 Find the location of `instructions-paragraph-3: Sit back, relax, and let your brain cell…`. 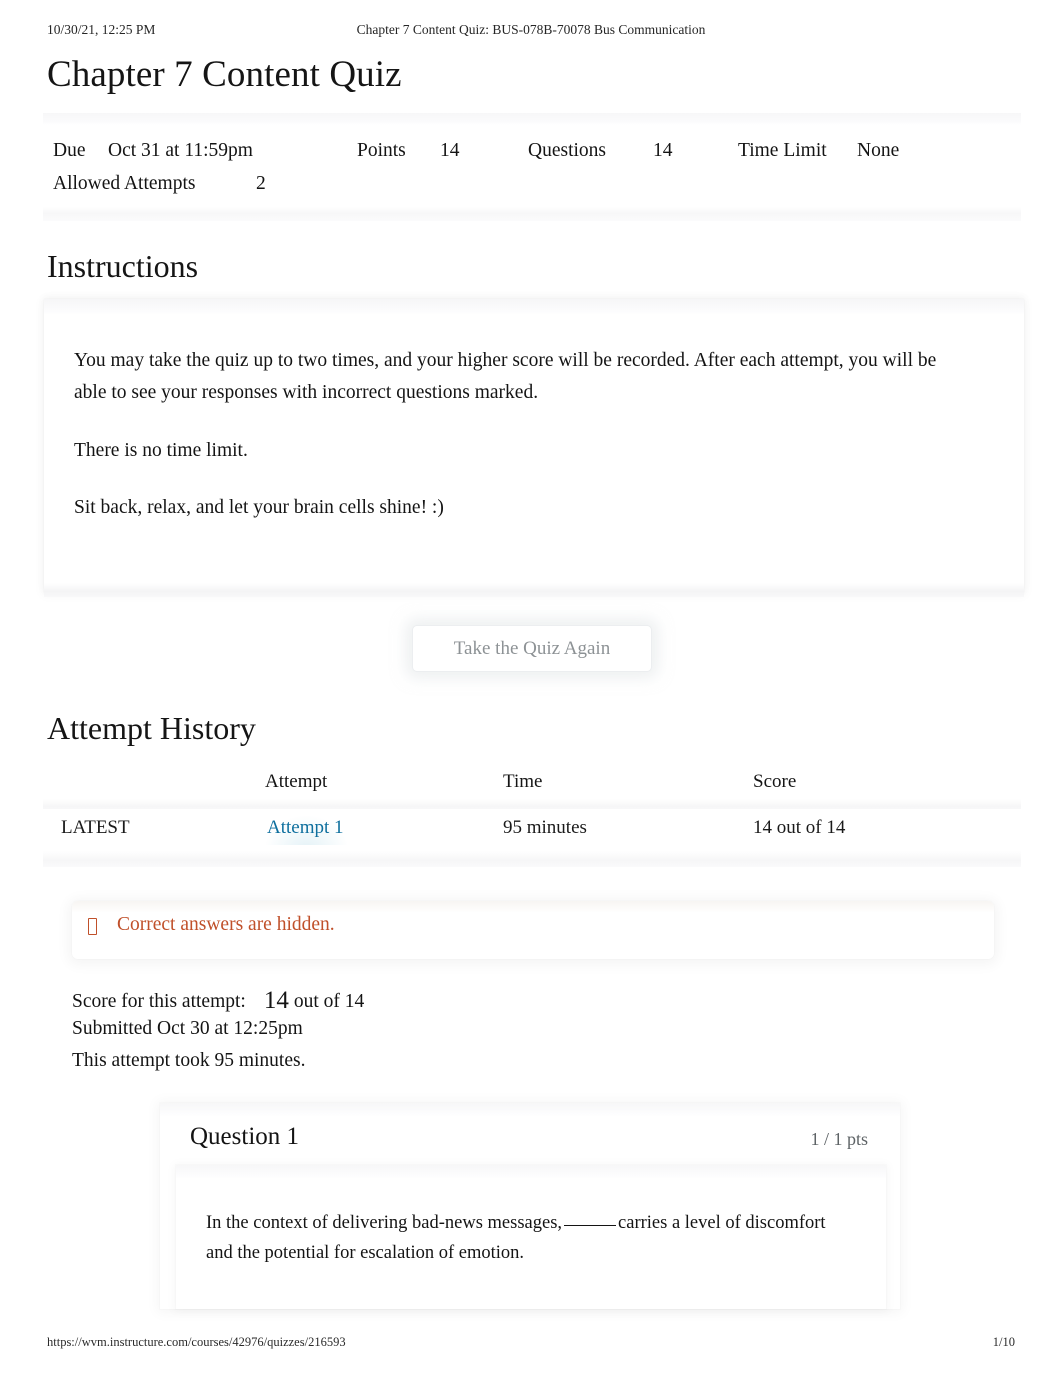

instructions-paragraph-3: Sit back, relax, and let your brain cell… is located at coordinates (259, 508).